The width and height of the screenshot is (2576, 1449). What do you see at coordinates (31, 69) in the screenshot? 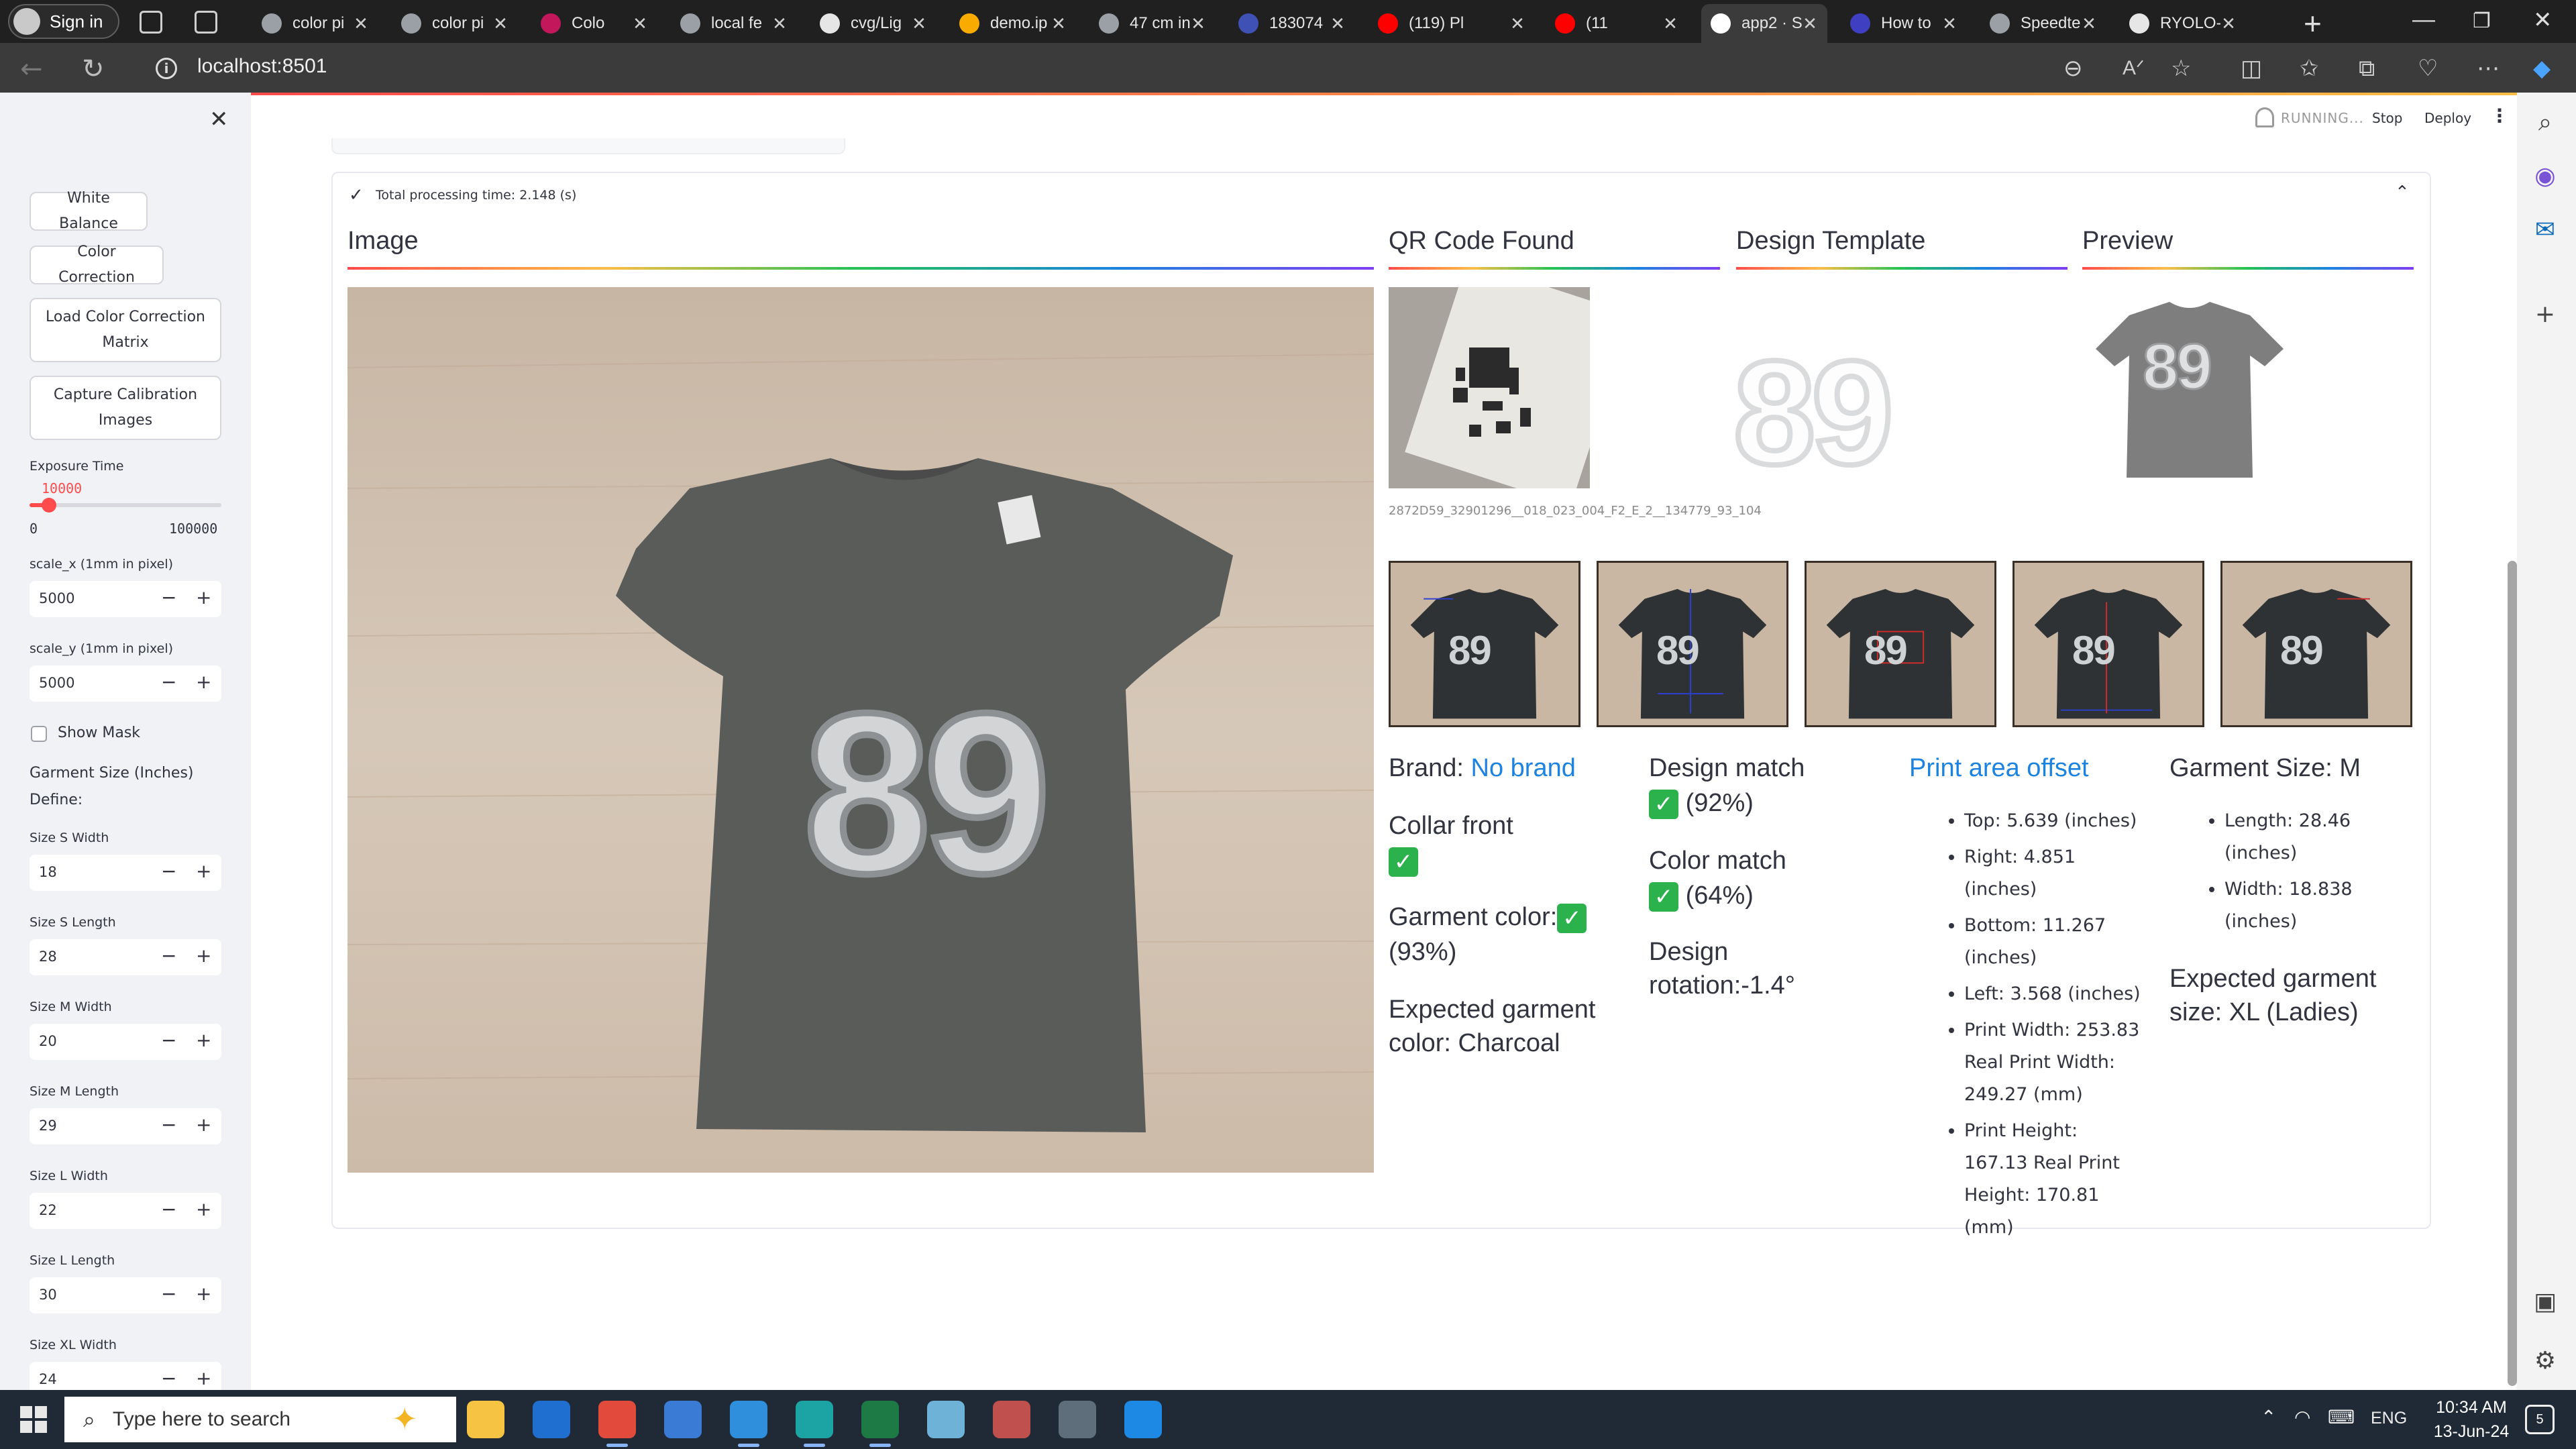
I see `back-icon: ←` at bounding box center [31, 69].